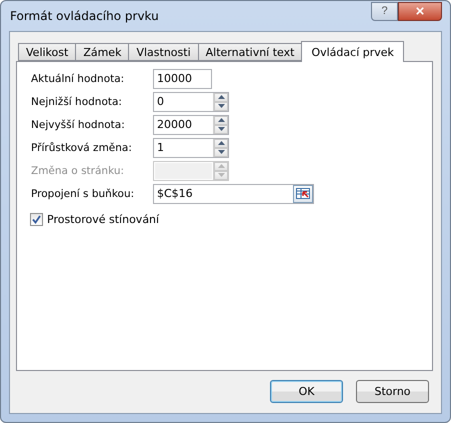 The height and width of the screenshot is (423, 451). What do you see at coordinates (191, 148) in the screenshot?
I see `input-field: 1` at bounding box center [191, 148].